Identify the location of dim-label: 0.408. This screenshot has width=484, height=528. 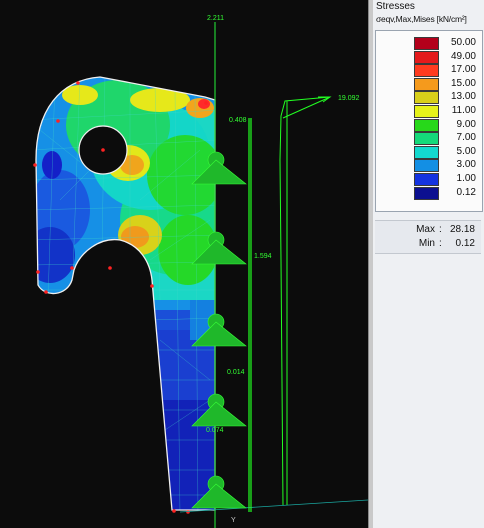
(238, 120).